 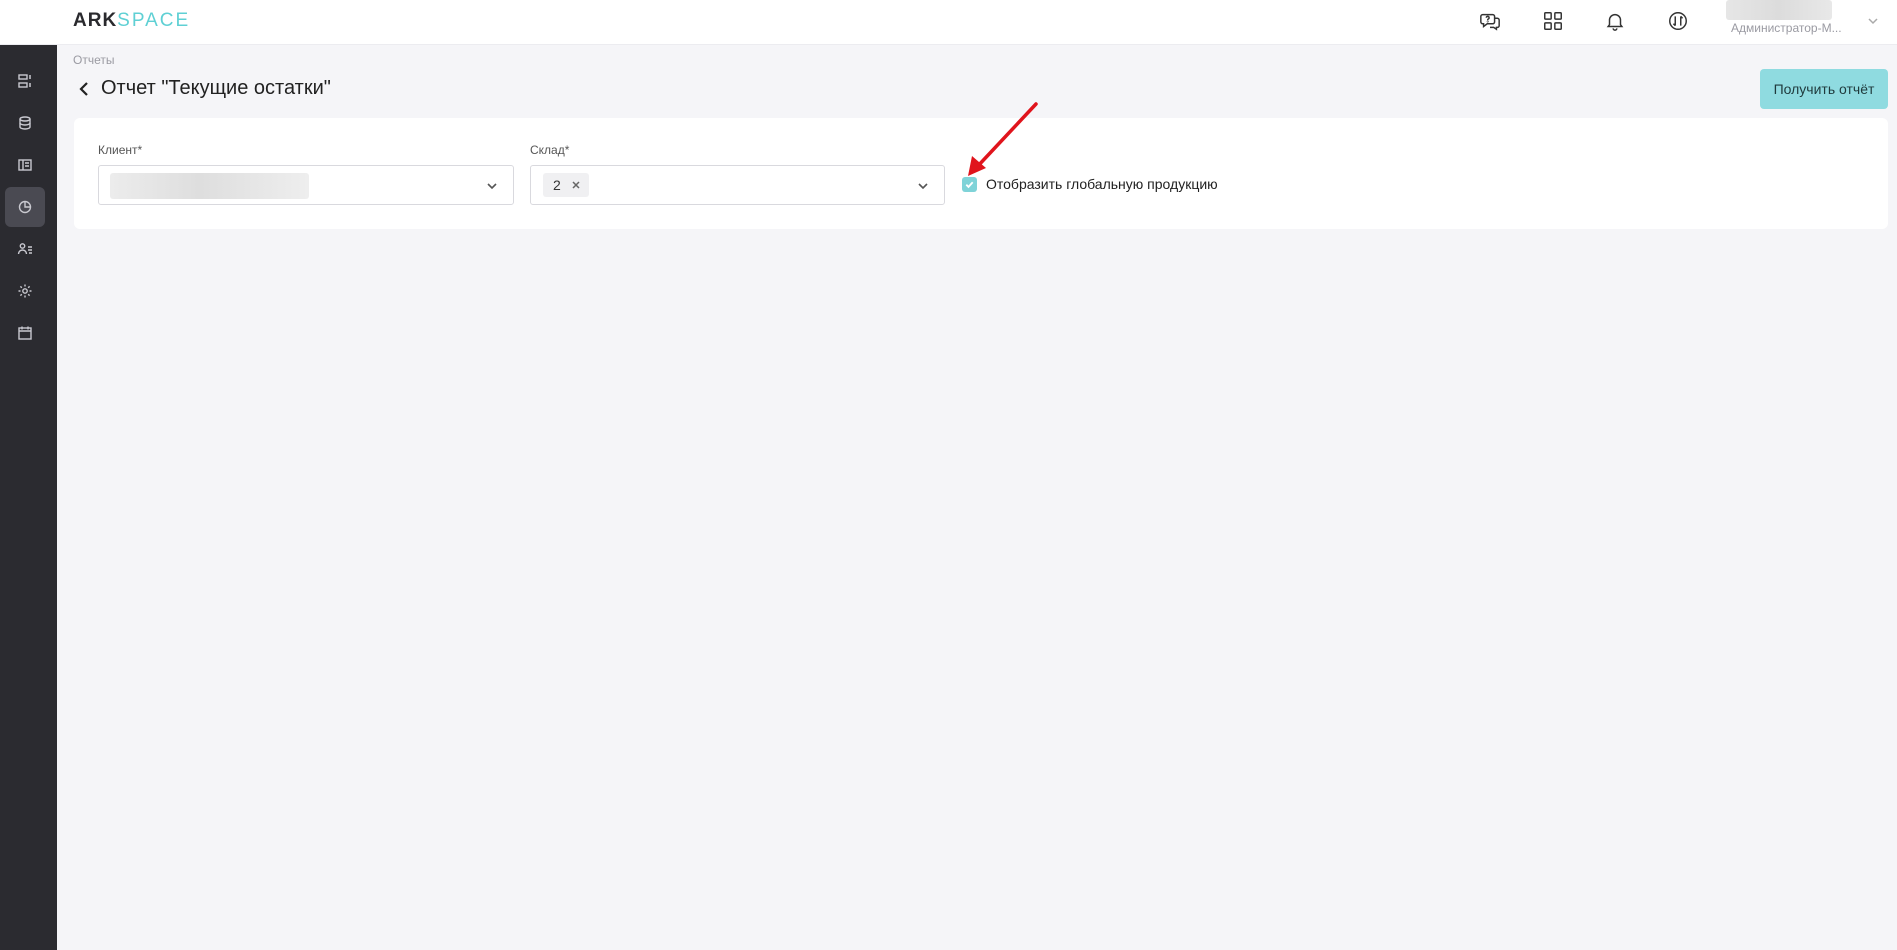 I want to click on calendar-icon, so click(x=25, y=333).